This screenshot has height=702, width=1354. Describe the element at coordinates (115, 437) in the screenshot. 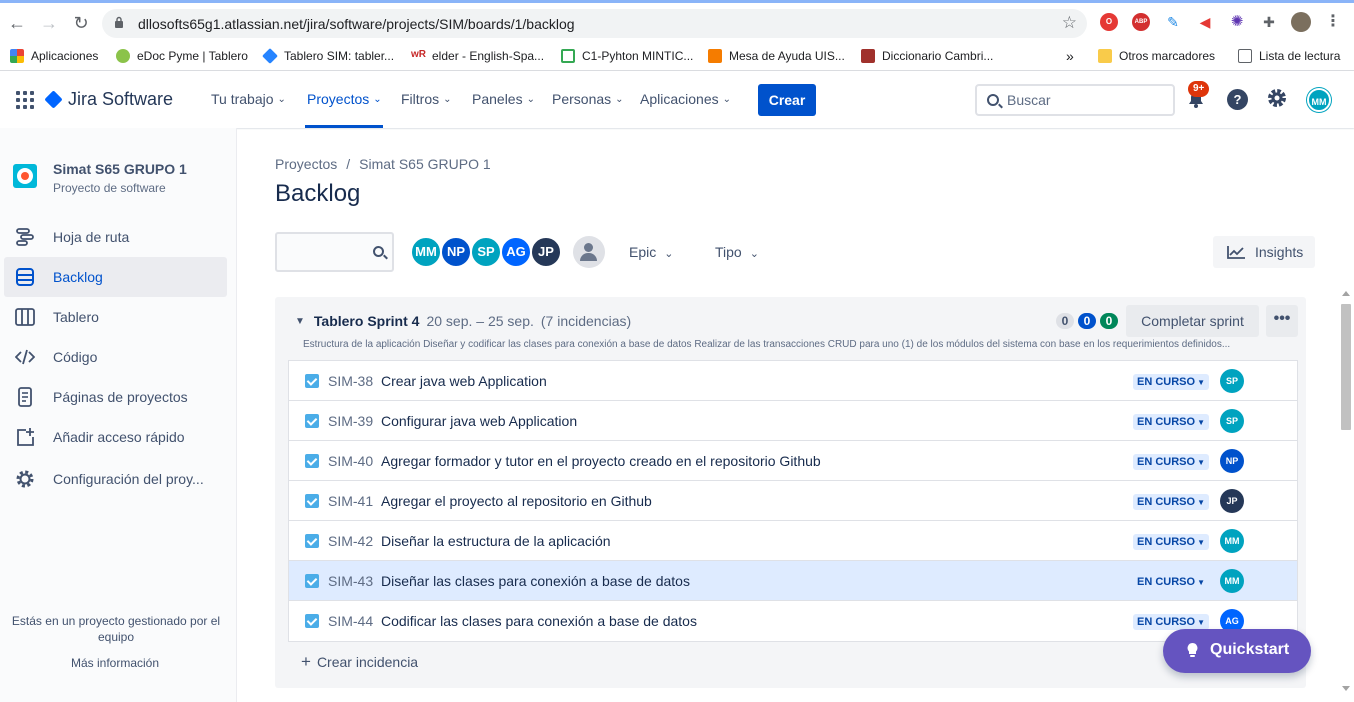

I see `sidebar-item-add-shortcut: Añadir acceso rápido` at that location.